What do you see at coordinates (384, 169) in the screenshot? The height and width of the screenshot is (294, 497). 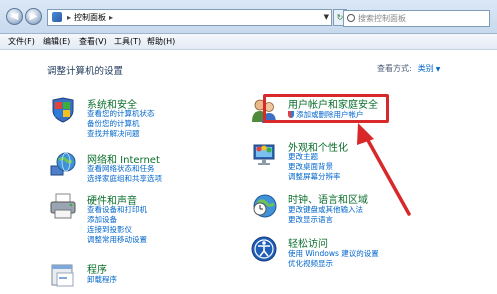 I see `annotation-arrow` at bounding box center [384, 169].